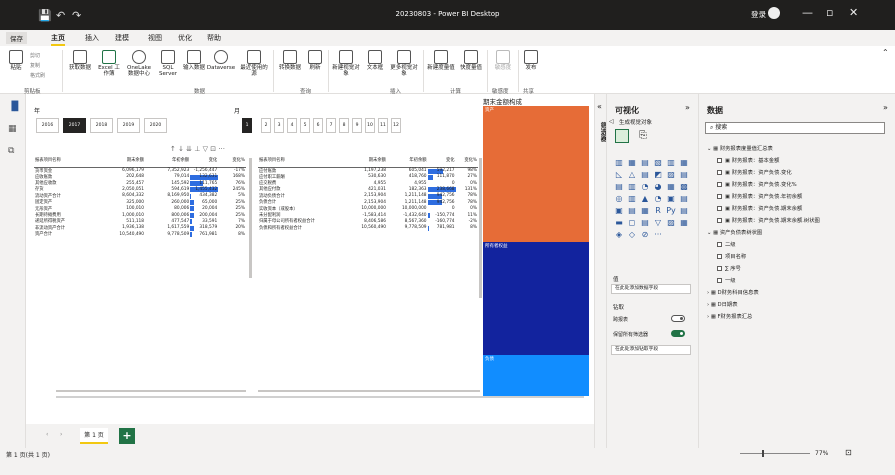 This screenshot has height=475, width=895. Describe the element at coordinates (775, 453) in the screenshot. I see `zoom-slider` at that location.